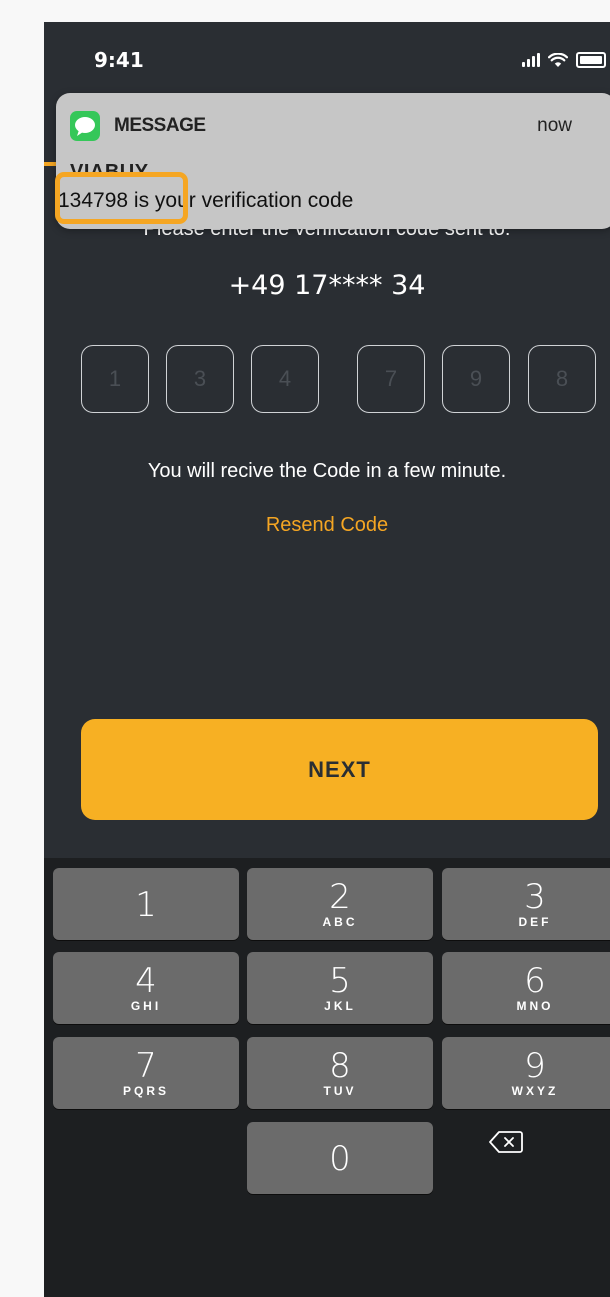 The height and width of the screenshot is (1297, 610). What do you see at coordinates (340, 897) in the screenshot?
I see `key-digit: 2` at bounding box center [340, 897].